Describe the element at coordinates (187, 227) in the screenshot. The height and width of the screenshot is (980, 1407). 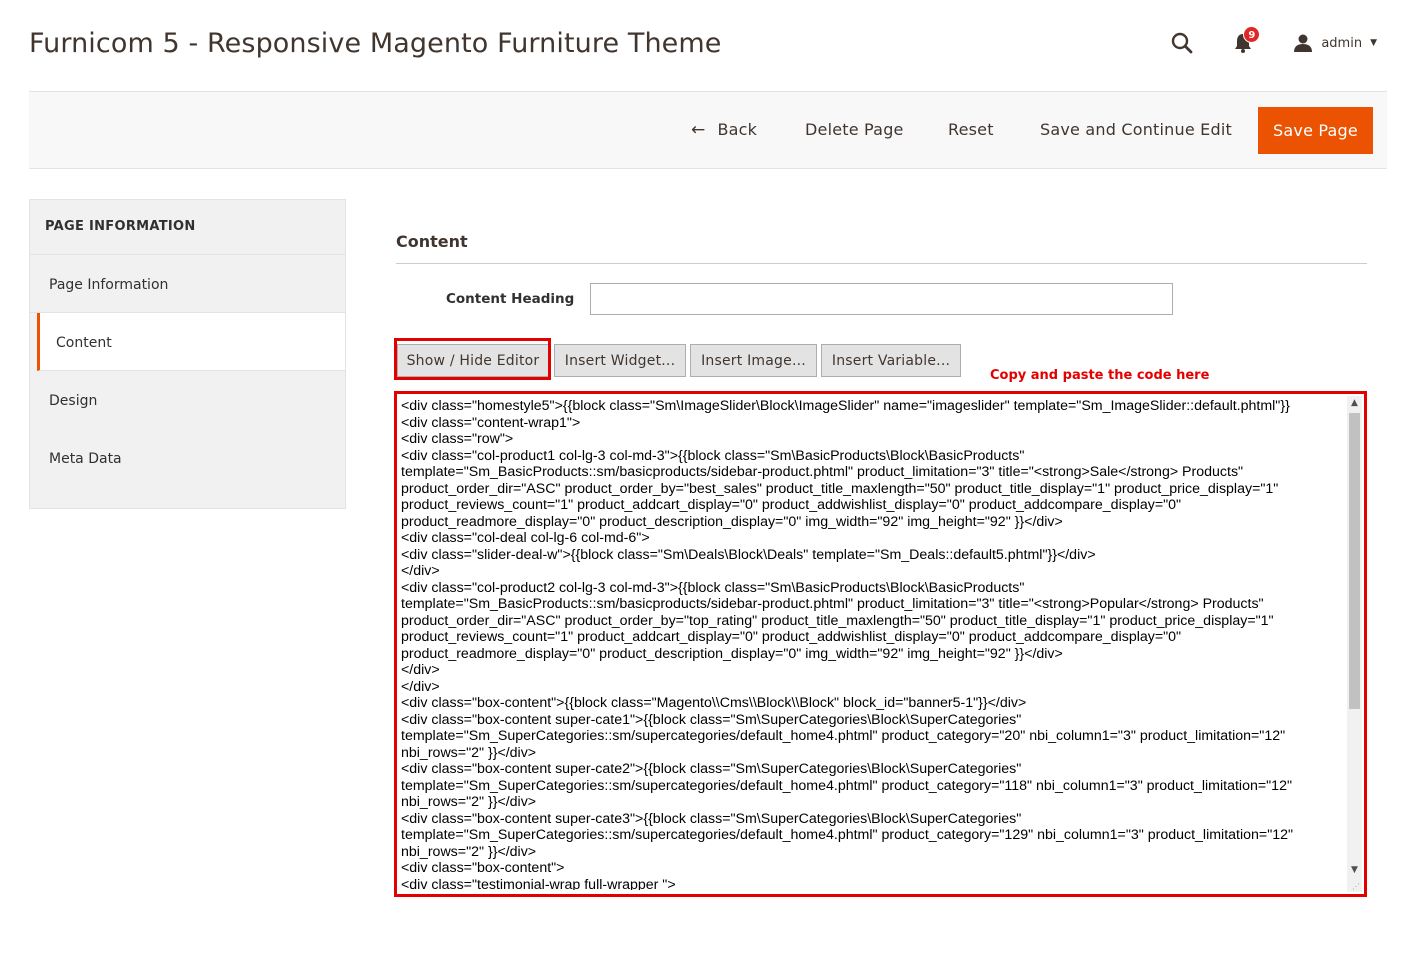
I see `sidebar-heading: PAGE INFORMATION` at that location.